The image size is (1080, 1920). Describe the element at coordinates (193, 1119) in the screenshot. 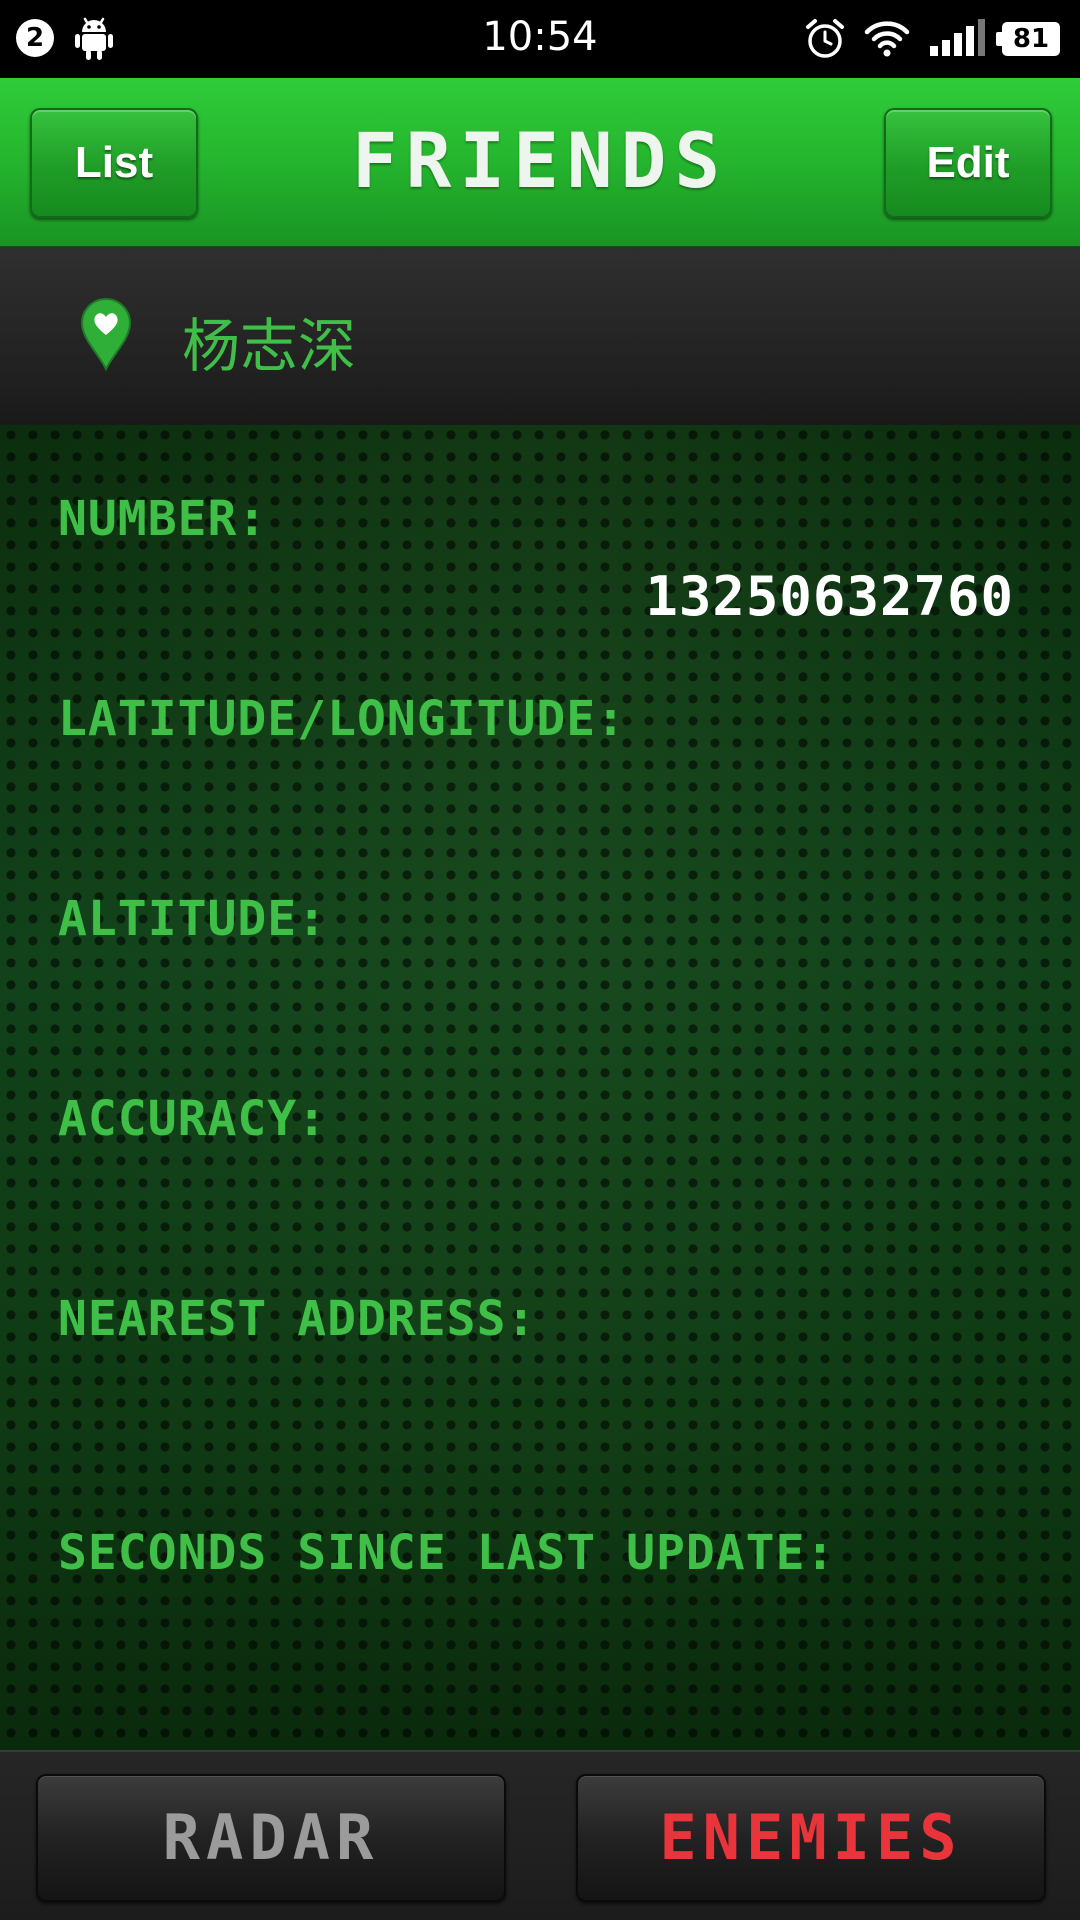

I see `accuracy-label: ACCURACY:` at that location.